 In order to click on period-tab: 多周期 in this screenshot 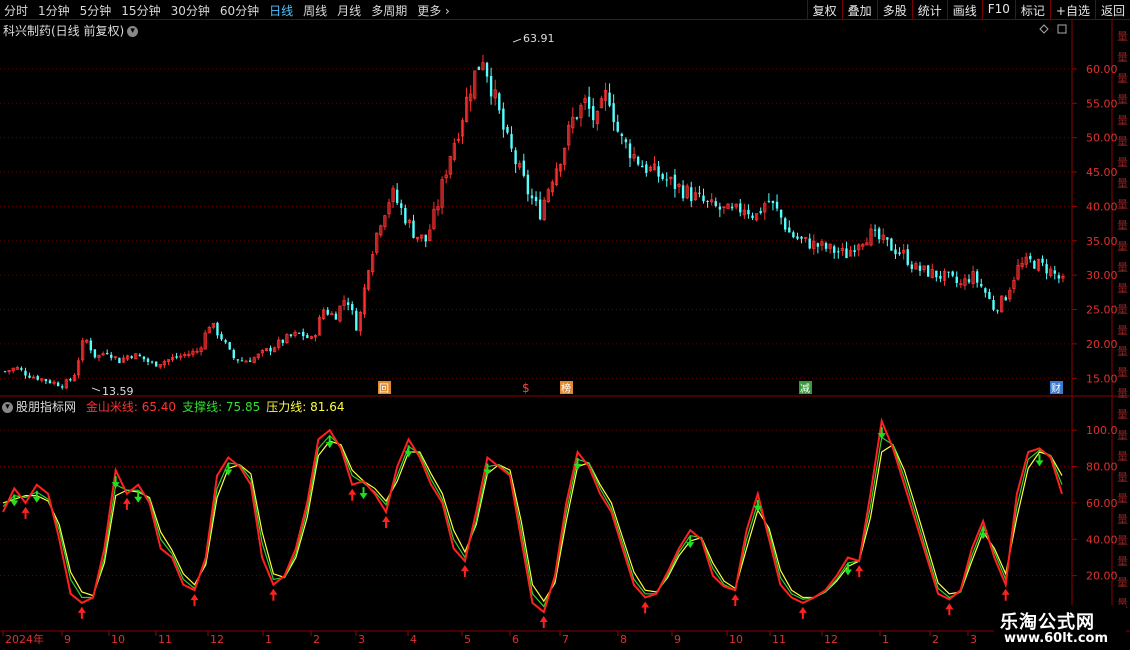, I will do `click(389, 11)`.